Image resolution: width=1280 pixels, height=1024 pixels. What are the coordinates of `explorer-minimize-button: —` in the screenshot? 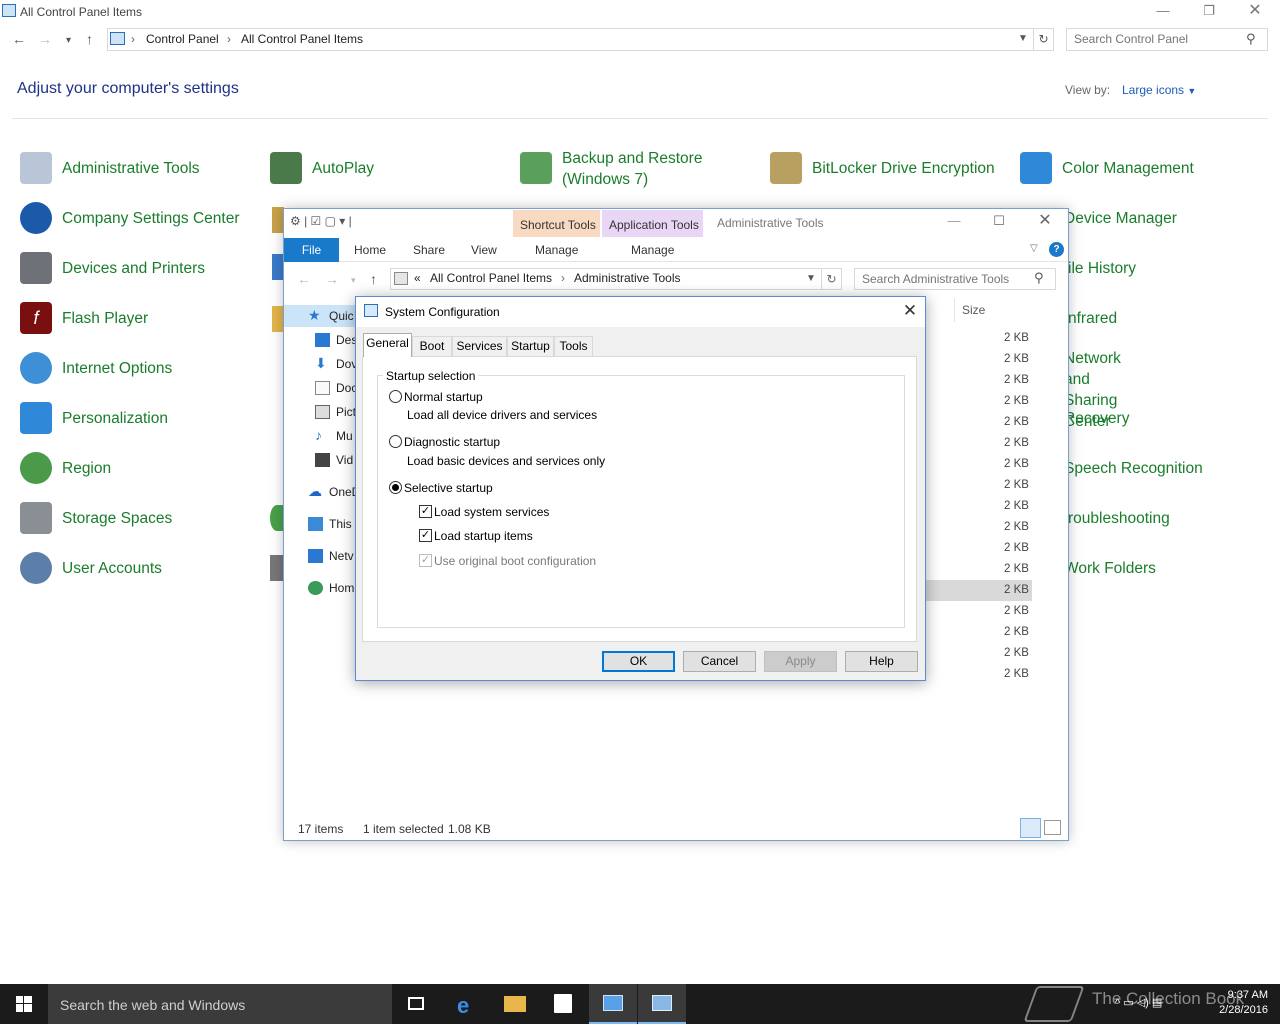 It's located at (954, 222).